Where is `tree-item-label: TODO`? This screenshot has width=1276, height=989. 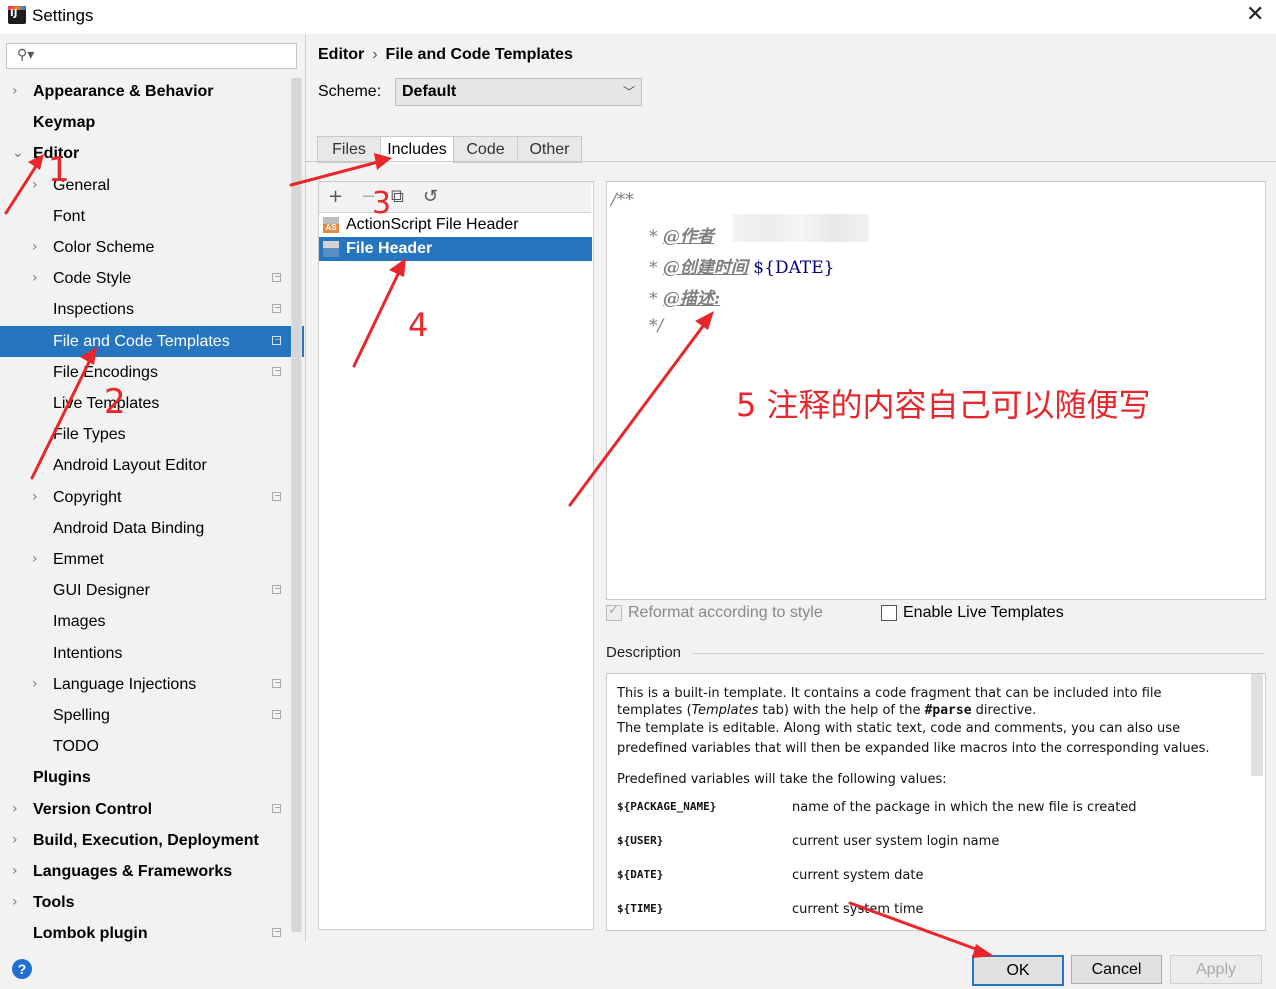
tree-item-label: TODO is located at coordinates (76, 746).